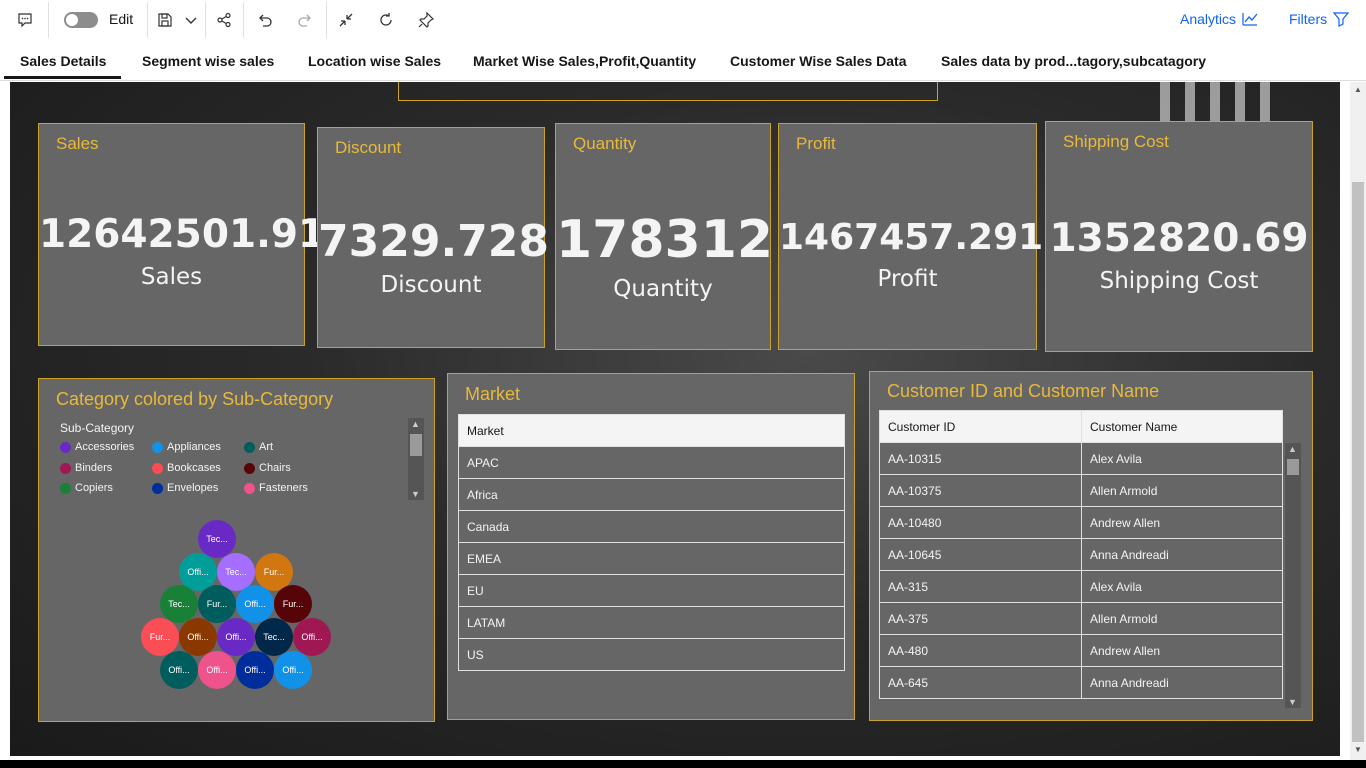  I want to click on refresh-icon, so click(386, 20).